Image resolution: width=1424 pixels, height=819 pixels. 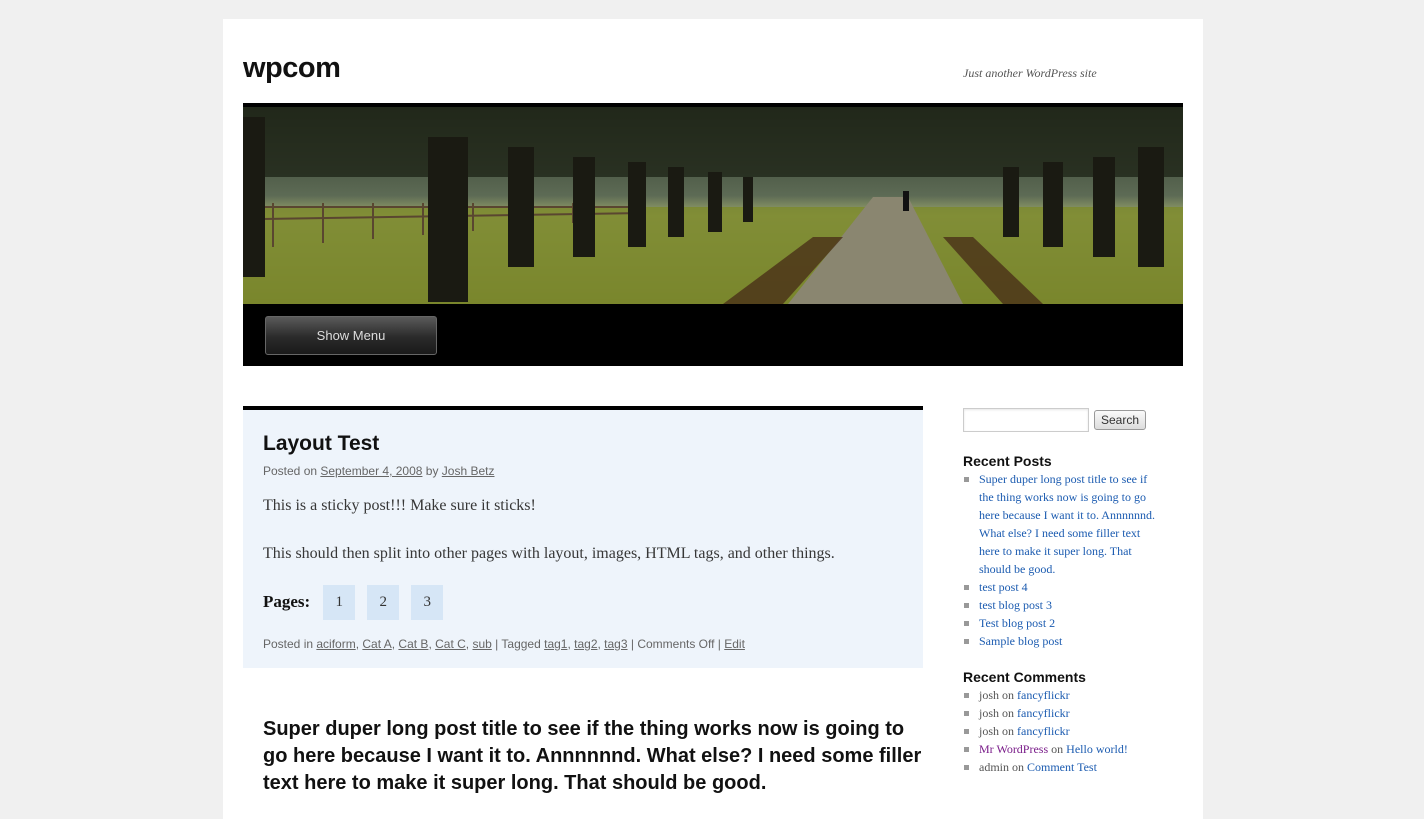 What do you see at coordinates (676, 644) in the screenshot?
I see `comments-status: | Comments Off |` at bounding box center [676, 644].